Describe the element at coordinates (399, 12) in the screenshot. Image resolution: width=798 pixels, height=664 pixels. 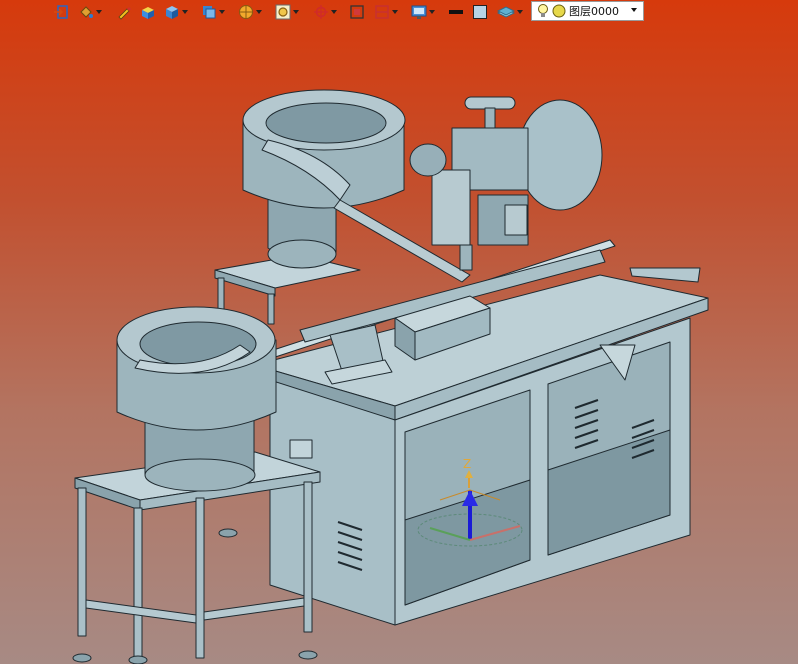
I see `toolbar: 图层0000` at that location.